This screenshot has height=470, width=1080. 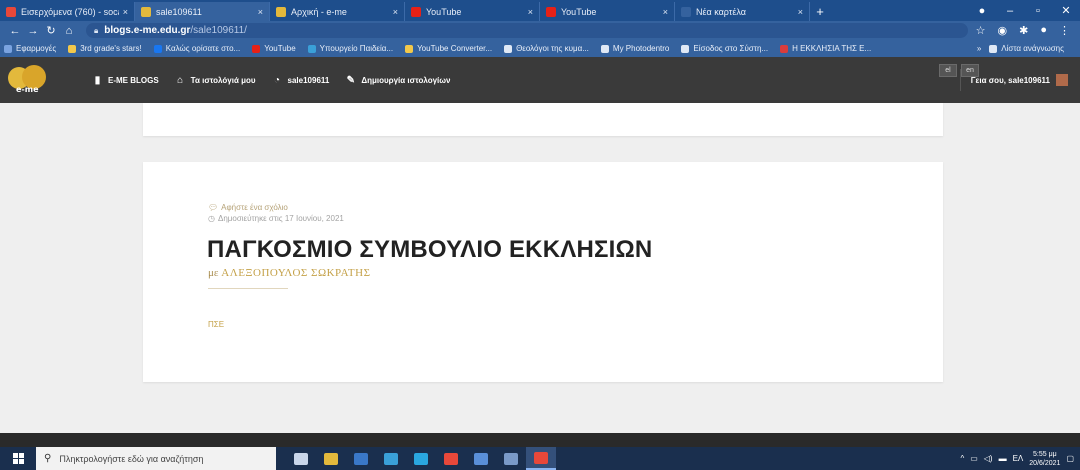 What do you see at coordinates (180, 80) in the screenshot?
I see `home-icon: ⌂` at bounding box center [180, 80].